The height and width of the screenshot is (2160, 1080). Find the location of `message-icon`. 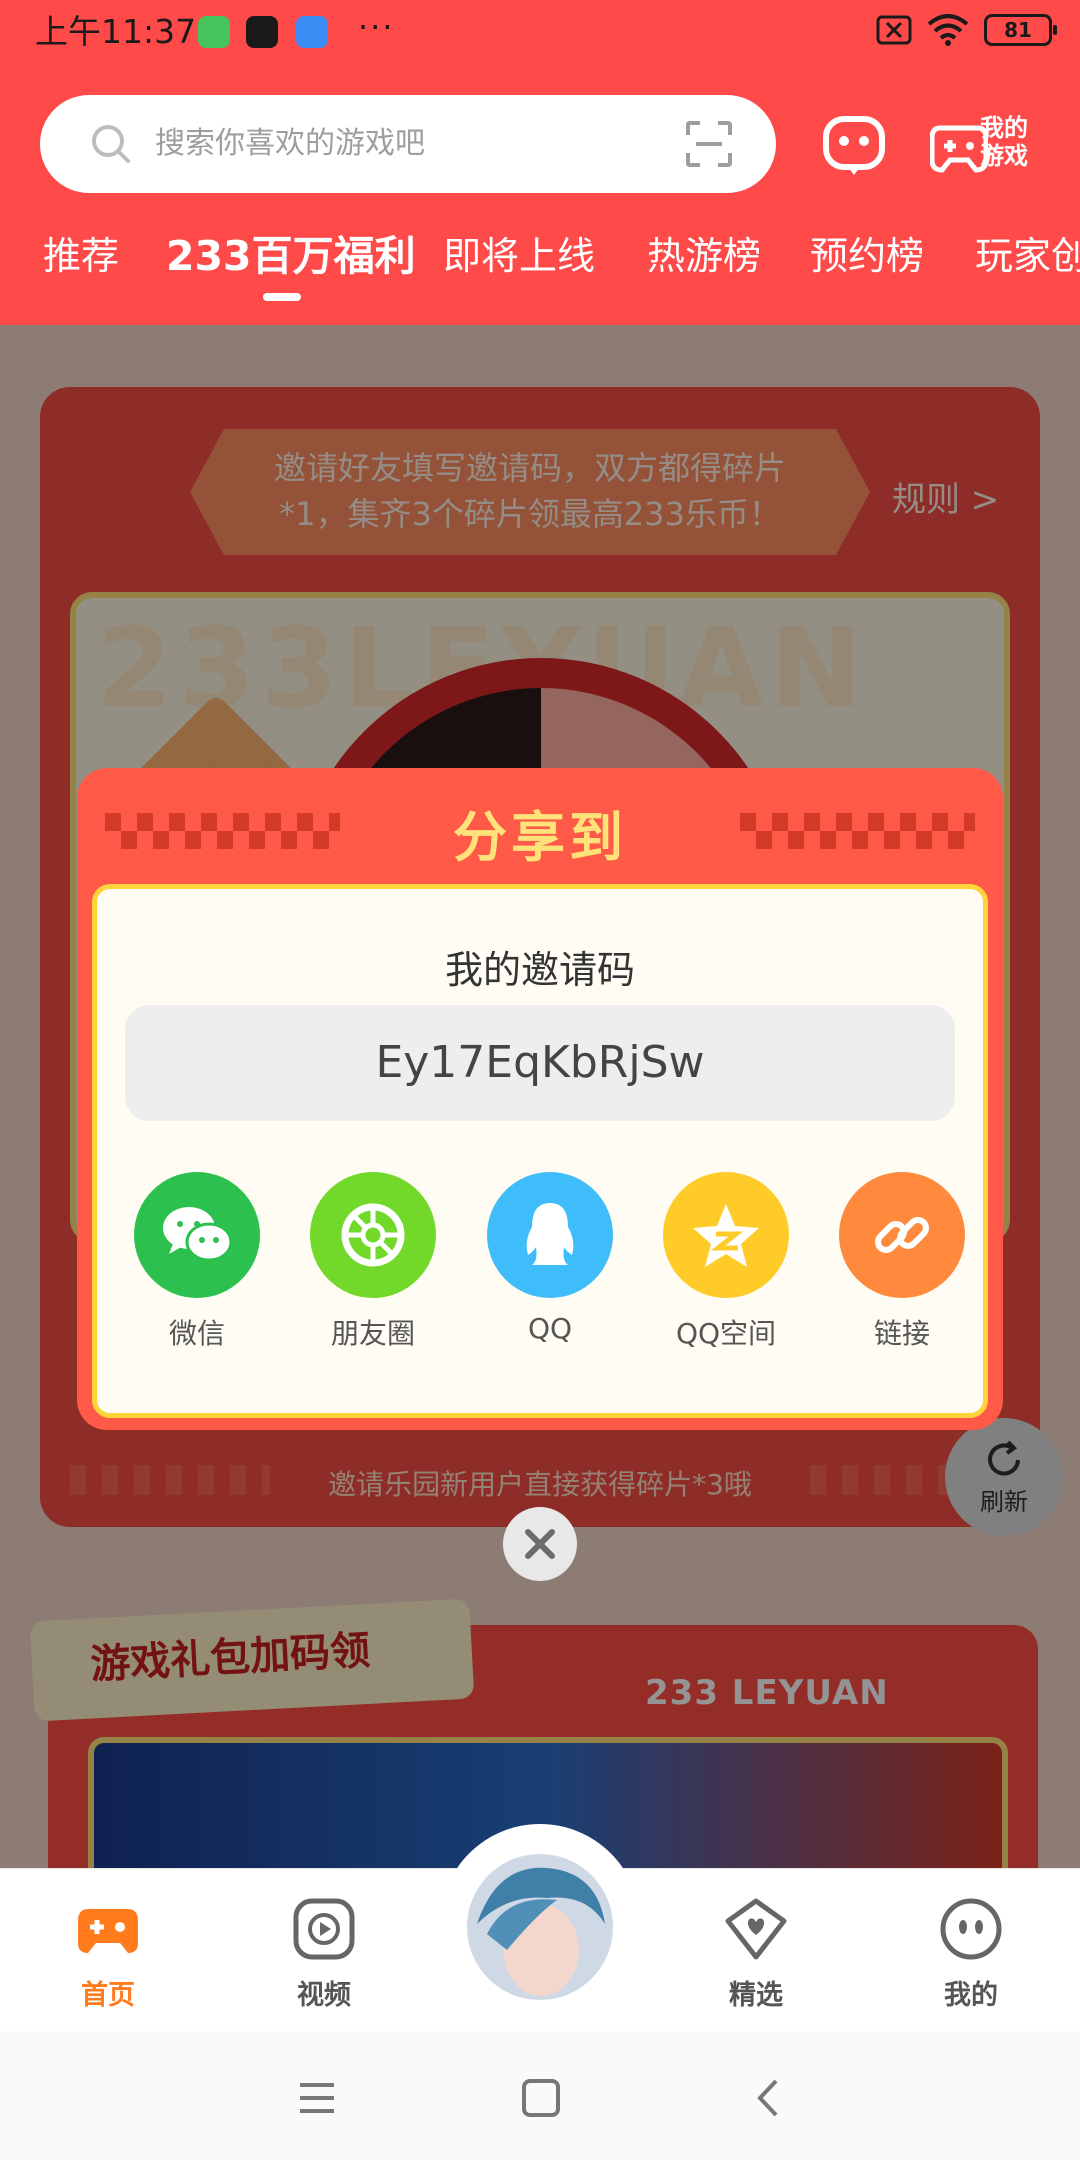

message-icon is located at coordinates (854, 145).